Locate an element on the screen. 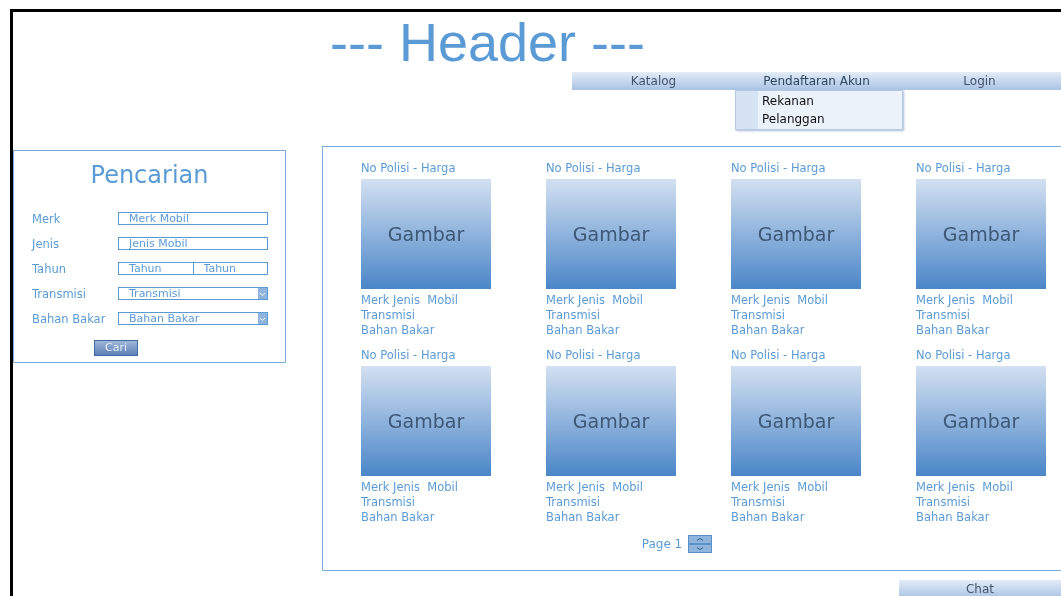 This screenshot has width=1061, height=596. input-field: Jenis Mobil is located at coordinates (193, 243).